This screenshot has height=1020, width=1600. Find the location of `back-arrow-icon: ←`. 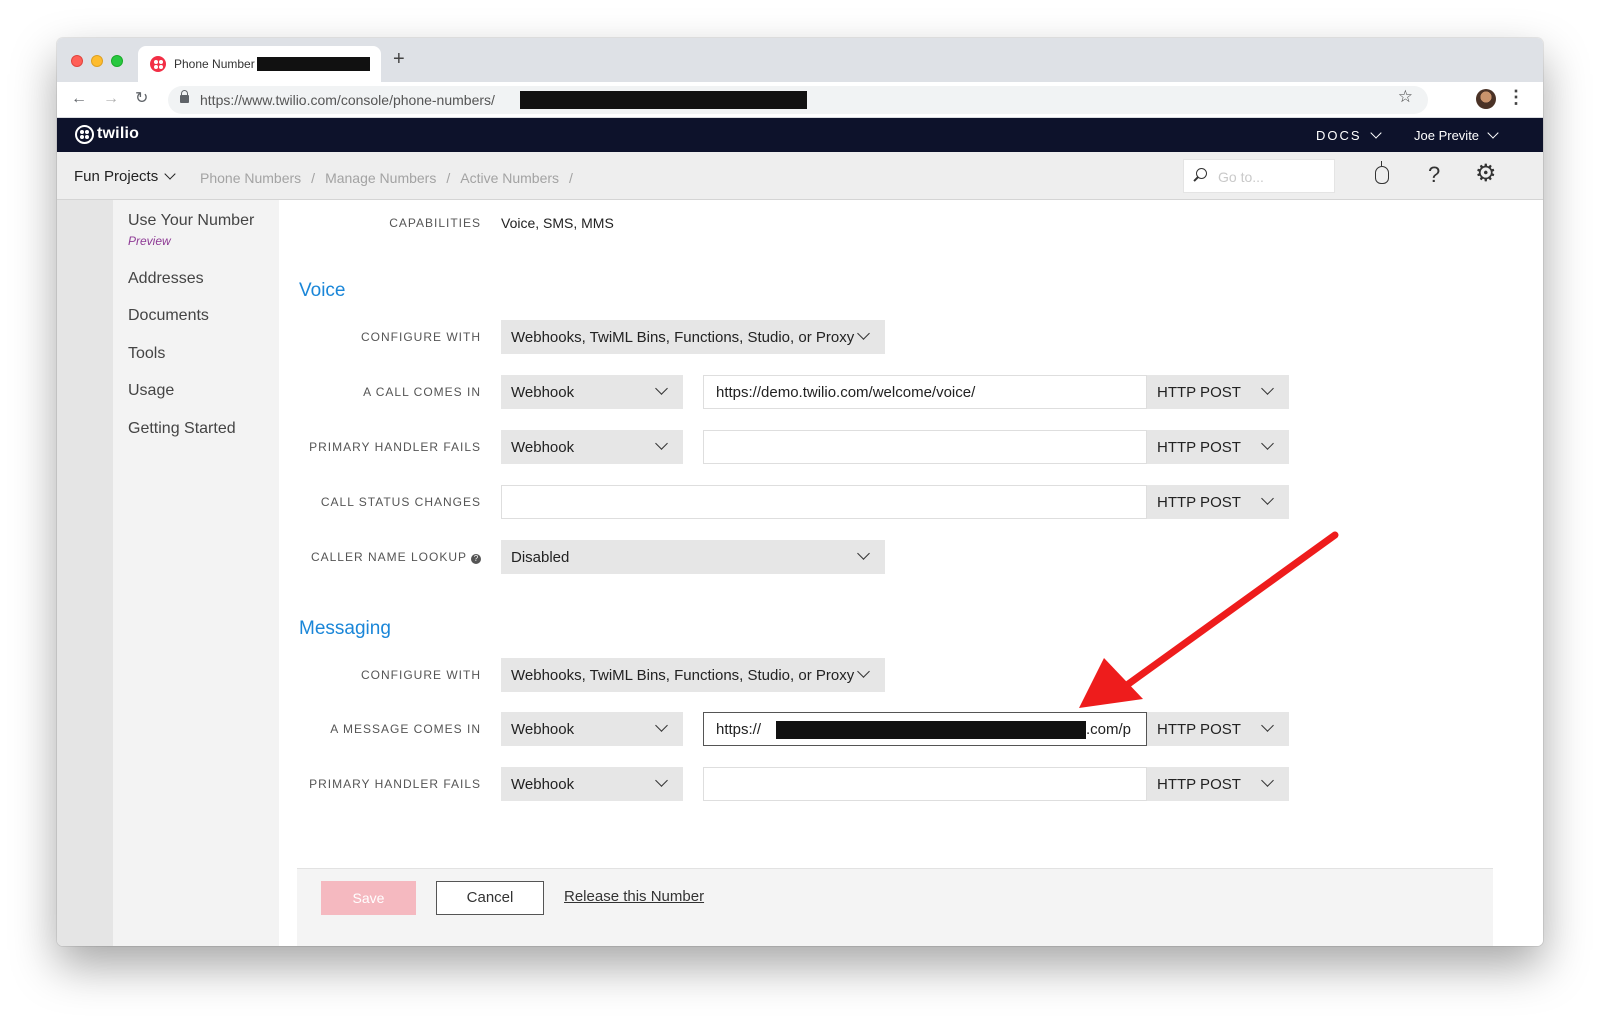

back-arrow-icon: ← is located at coordinates (79, 99).